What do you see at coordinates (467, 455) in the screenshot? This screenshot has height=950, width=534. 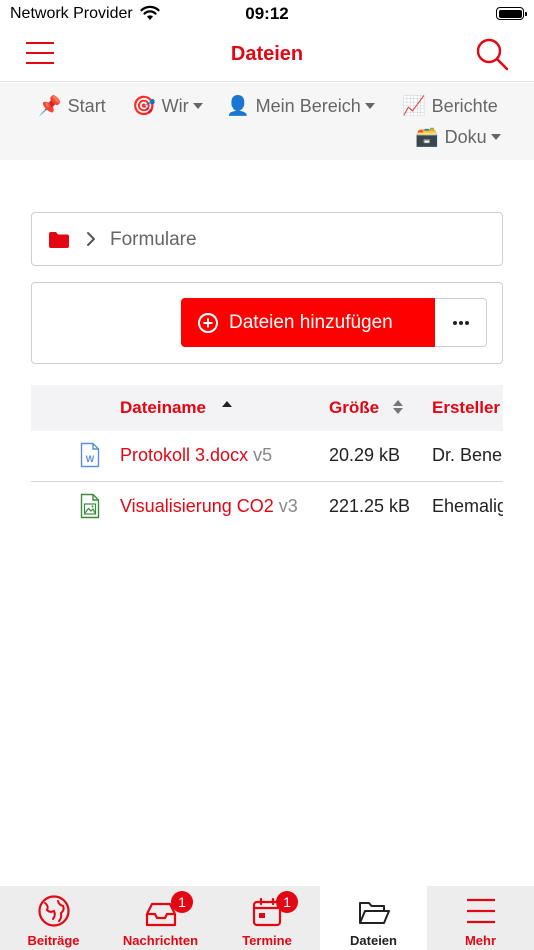 I see `file-creator: Dr. Bene` at bounding box center [467, 455].